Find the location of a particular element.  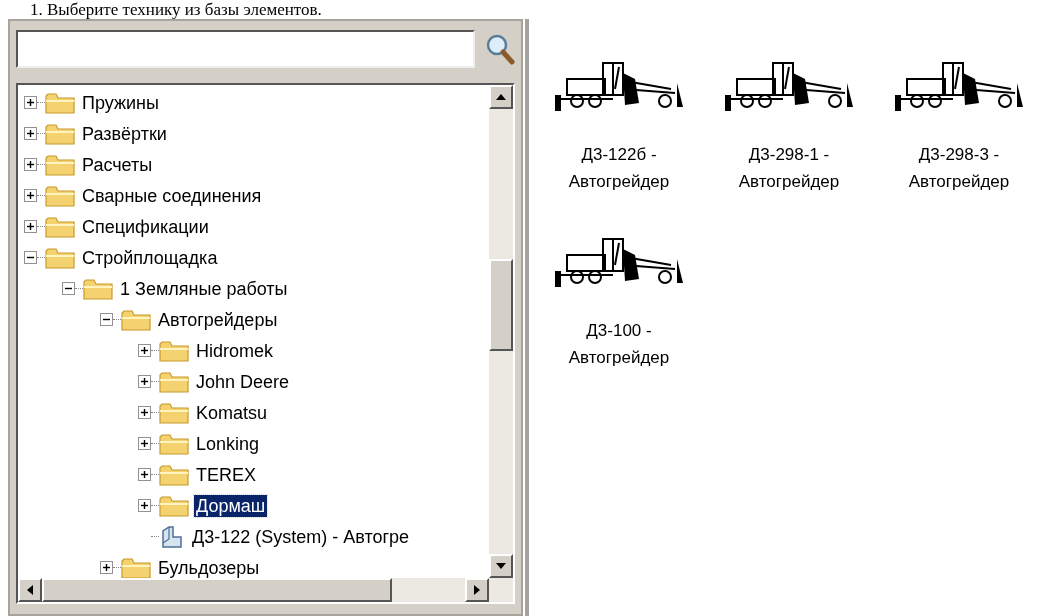

scroll-left-button is located at coordinates (30, 590).